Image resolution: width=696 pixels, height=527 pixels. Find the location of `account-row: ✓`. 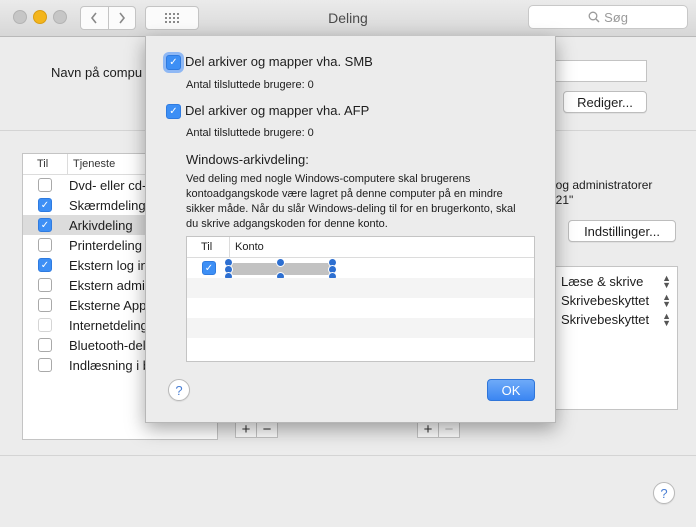

account-row: ✓ is located at coordinates (360, 269).